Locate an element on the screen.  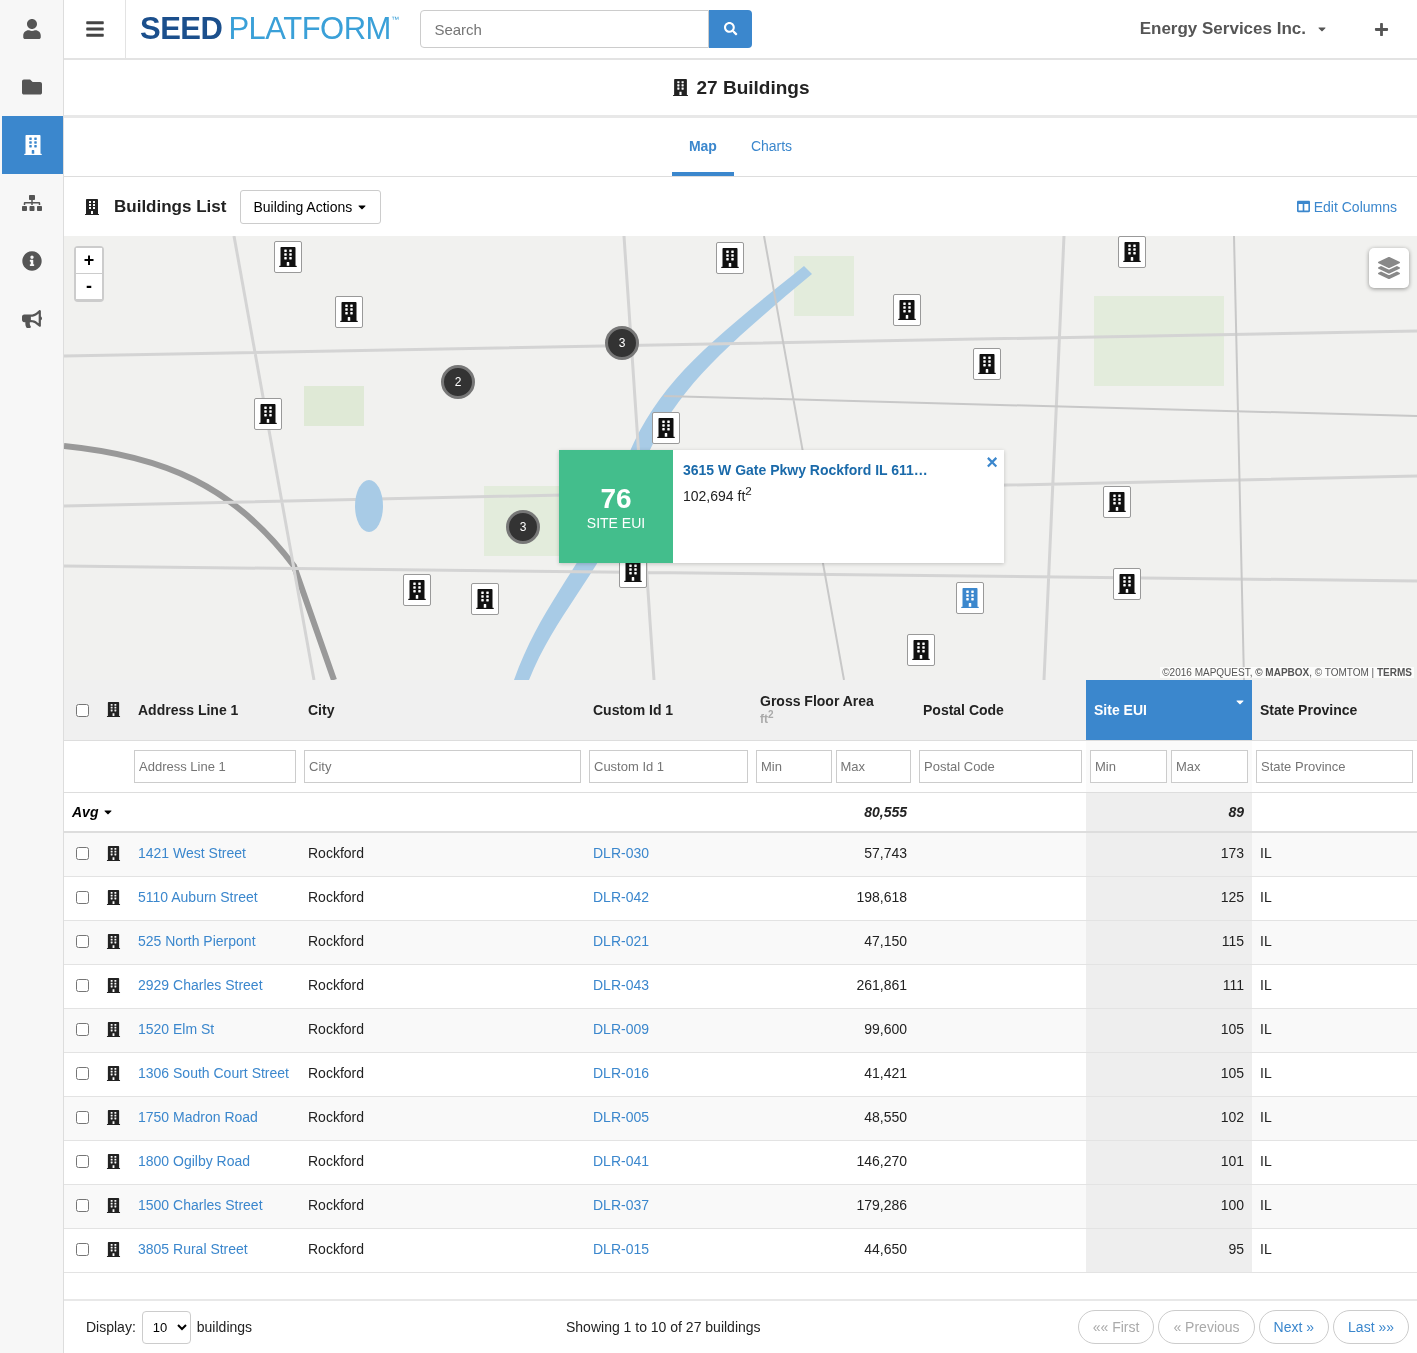
table-link: 1520 Elm St is located at coordinates (176, 1029).